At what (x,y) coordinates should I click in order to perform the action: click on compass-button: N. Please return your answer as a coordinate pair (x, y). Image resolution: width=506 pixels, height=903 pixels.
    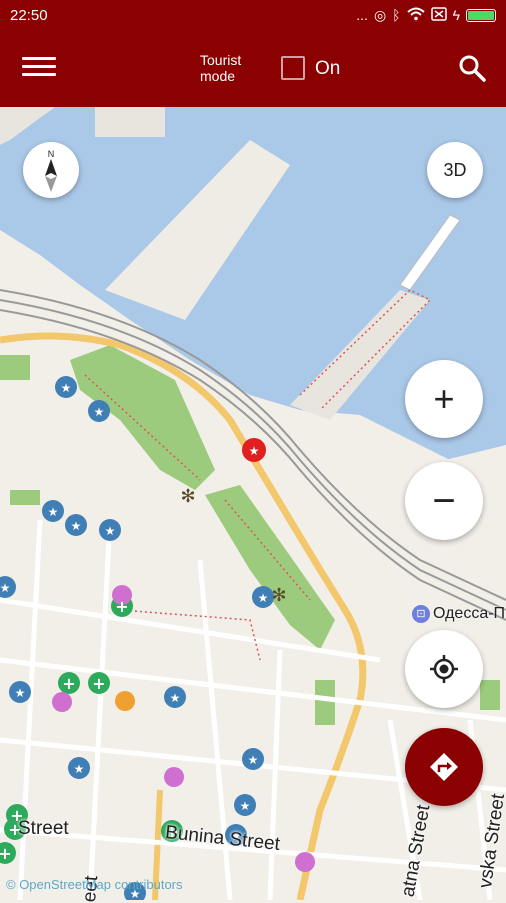
    Looking at the image, I should click on (51, 170).